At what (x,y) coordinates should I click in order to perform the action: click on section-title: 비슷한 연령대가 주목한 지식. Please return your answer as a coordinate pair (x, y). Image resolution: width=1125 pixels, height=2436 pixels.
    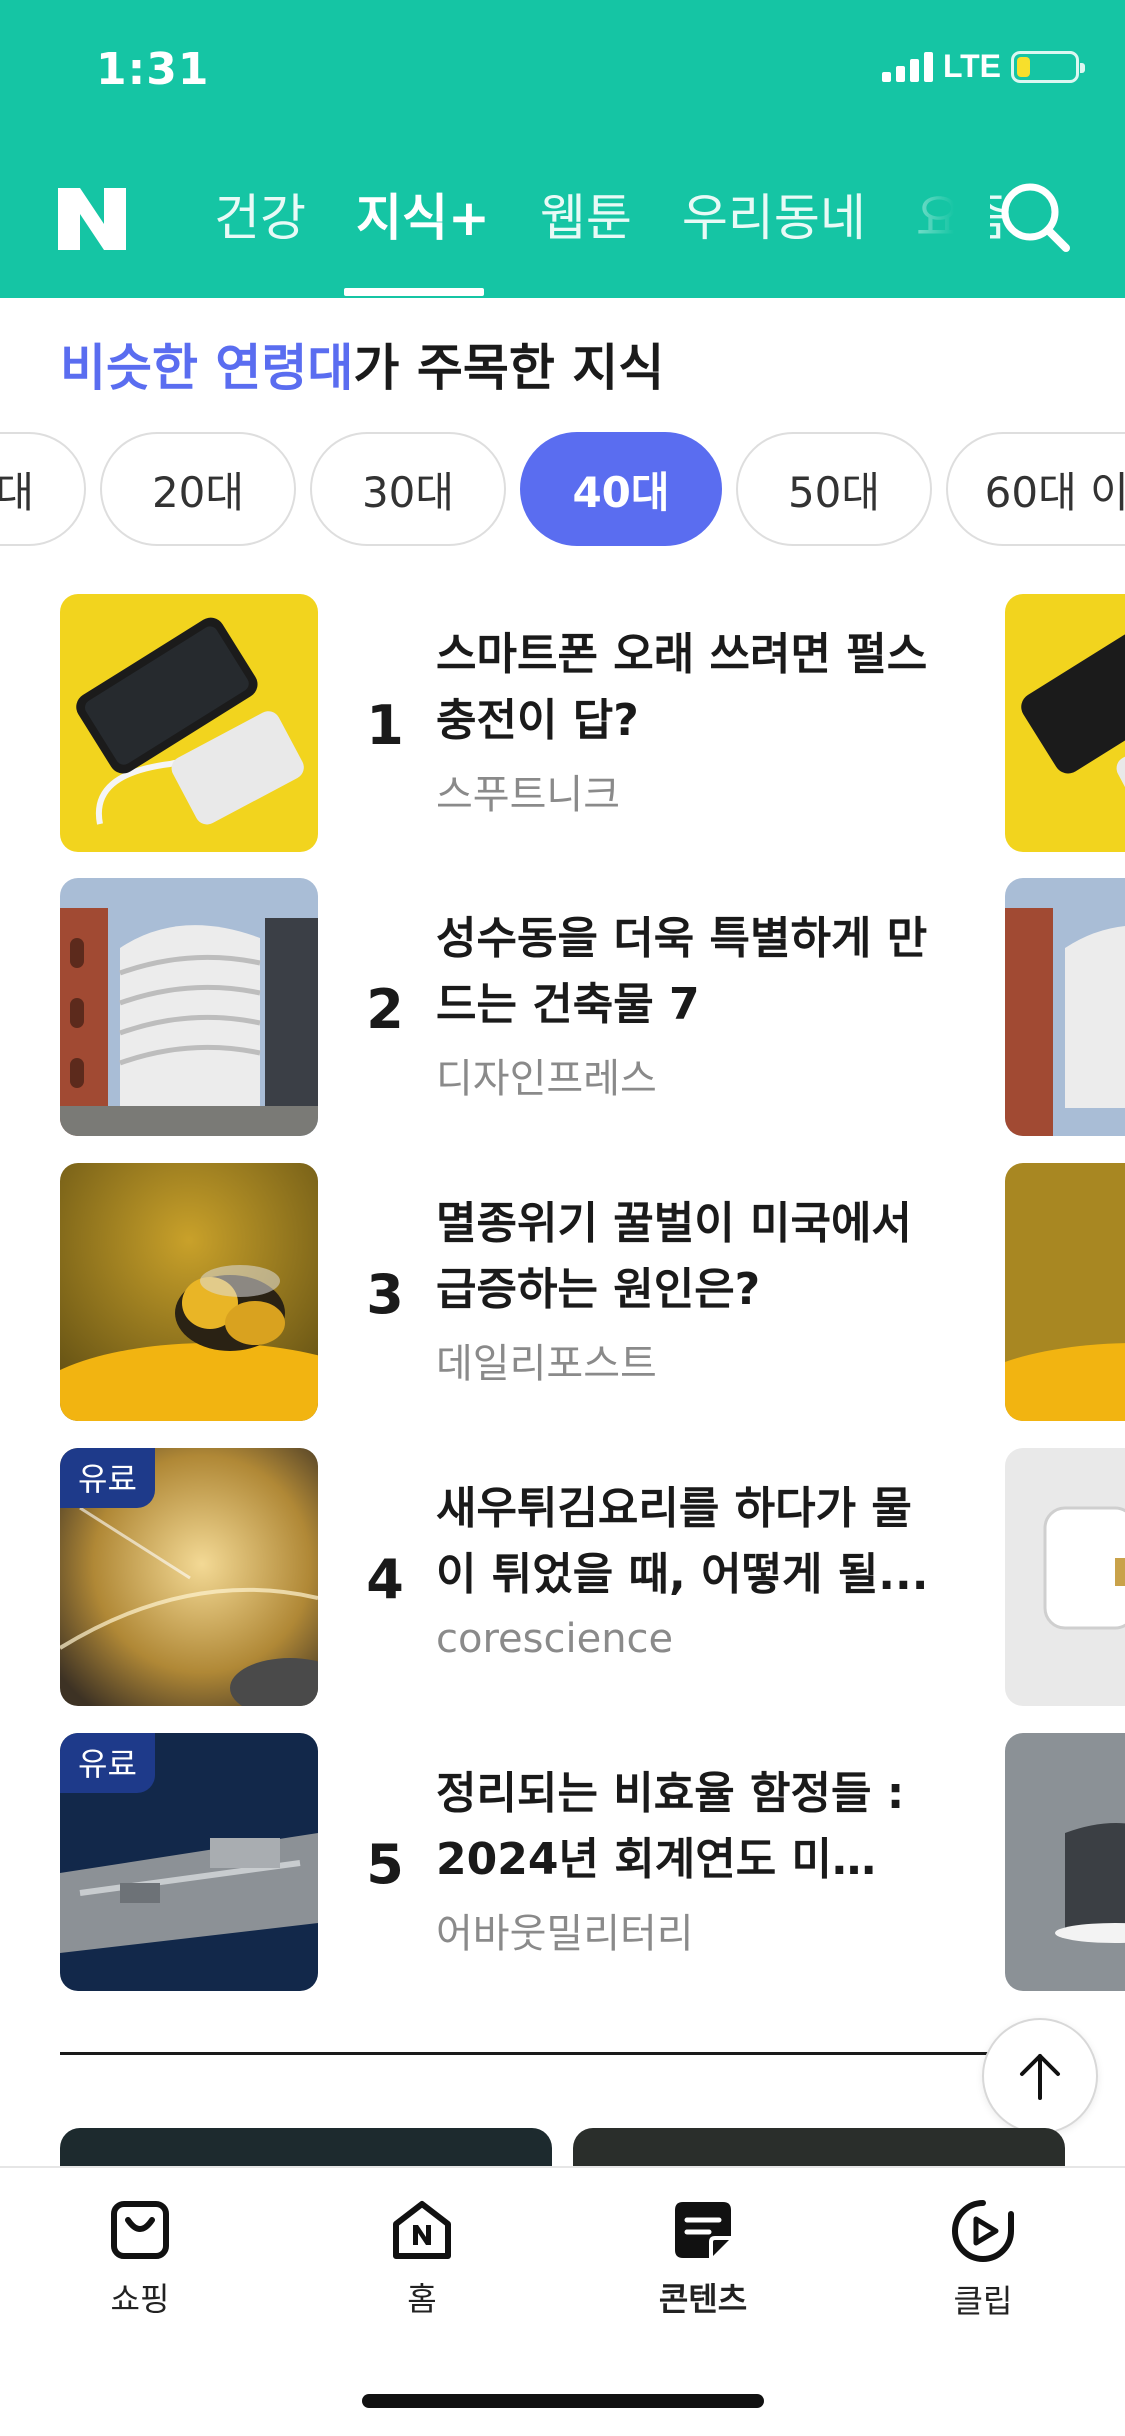
    Looking at the image, I should click on (362, 364).